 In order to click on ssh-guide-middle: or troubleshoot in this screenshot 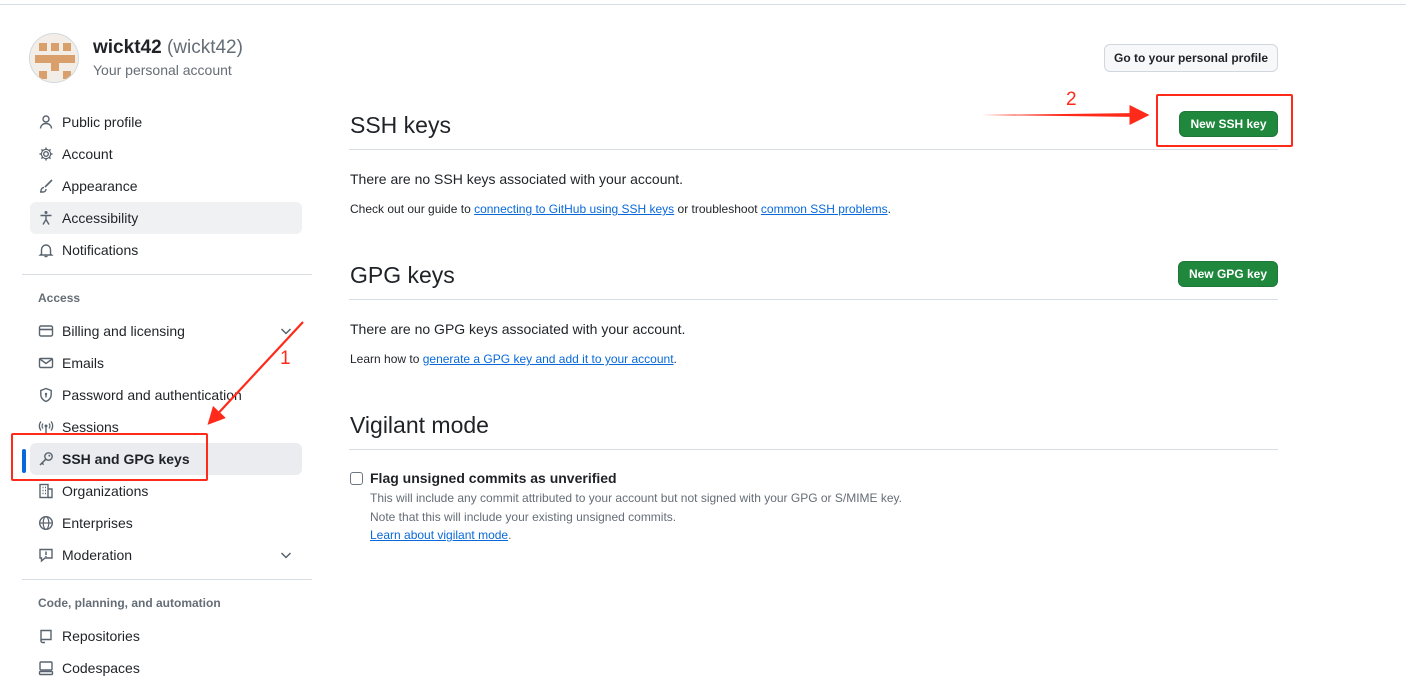, I will do `click(717, 209)`.